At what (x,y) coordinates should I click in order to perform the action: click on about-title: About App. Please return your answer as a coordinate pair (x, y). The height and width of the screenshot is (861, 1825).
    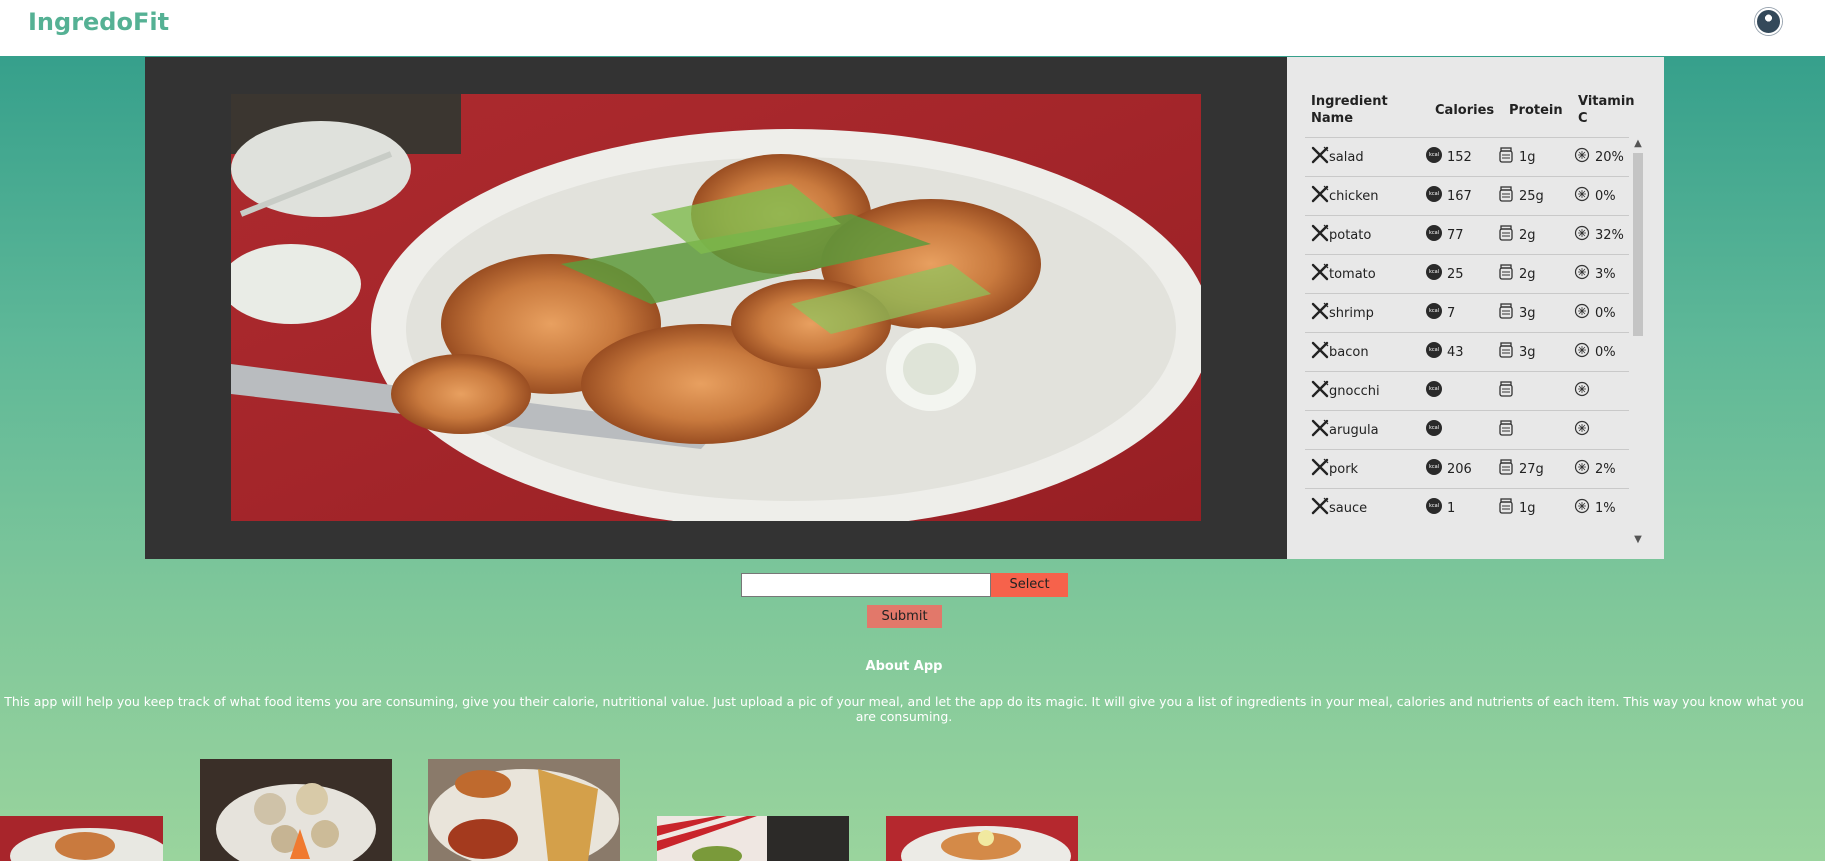
    Looking at the image, I should click on (904, 666).